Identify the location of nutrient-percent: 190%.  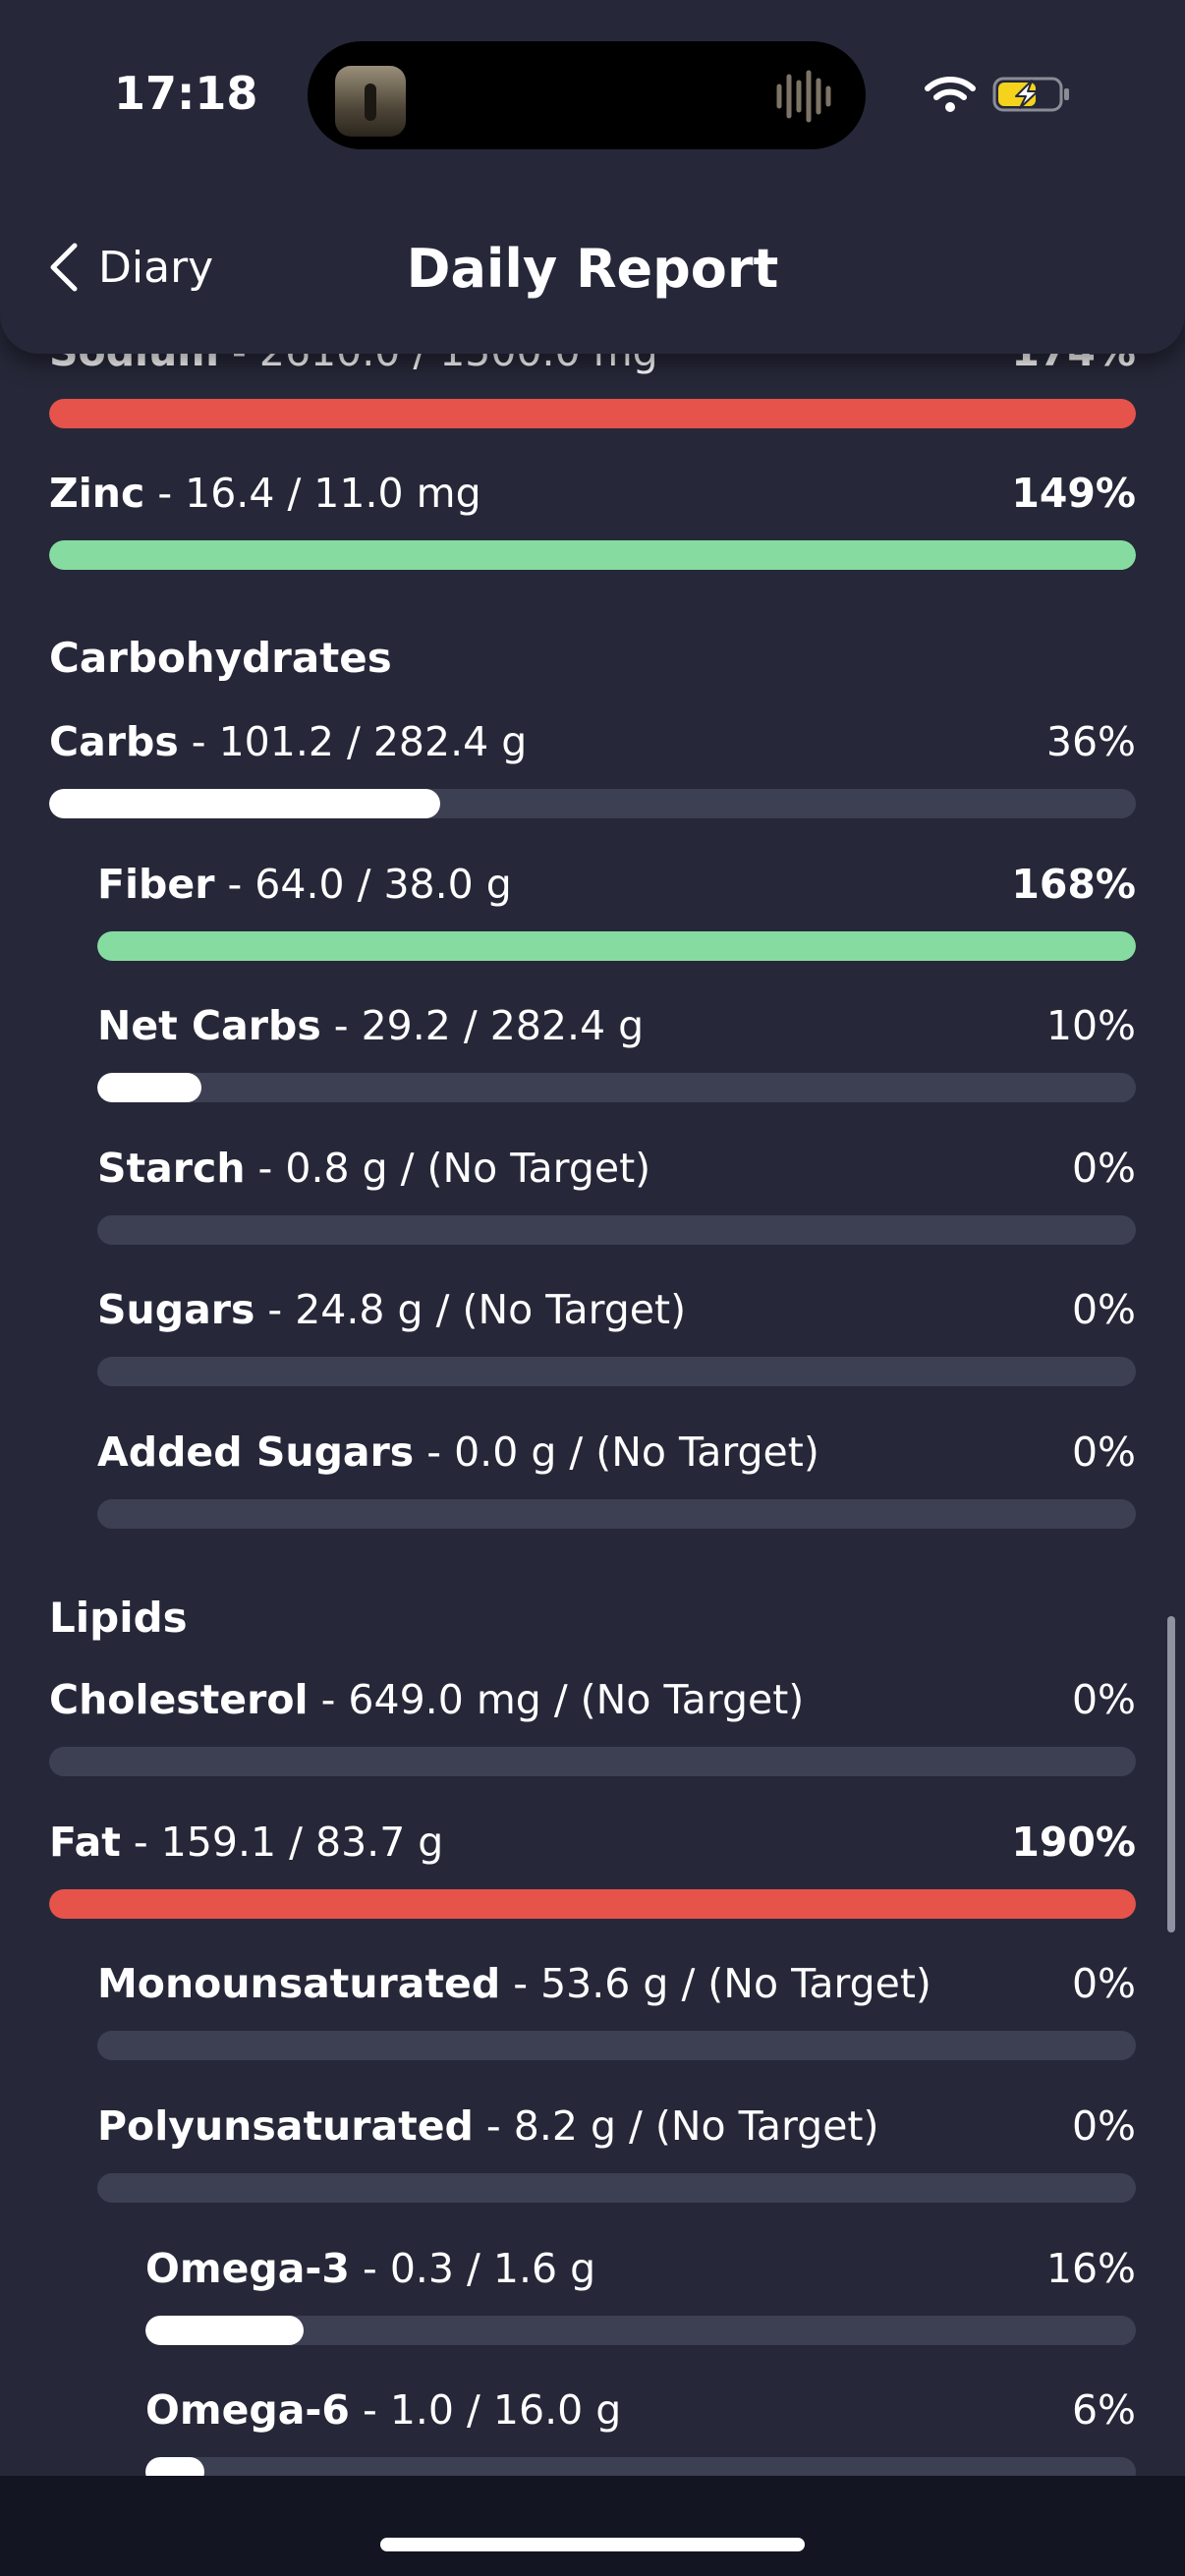
(1073, 1842).